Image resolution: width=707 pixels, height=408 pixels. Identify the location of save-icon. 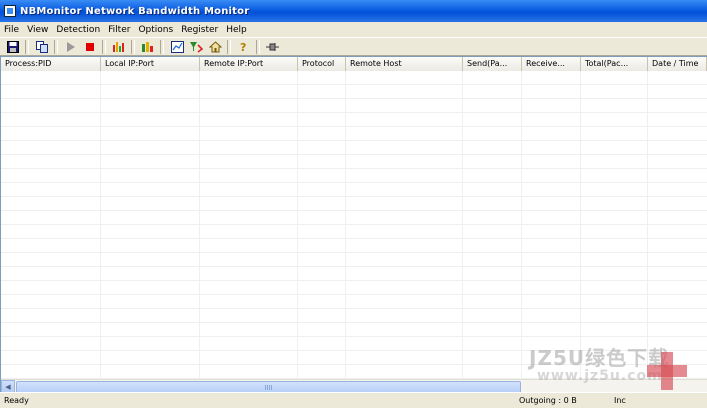
(13, 46).